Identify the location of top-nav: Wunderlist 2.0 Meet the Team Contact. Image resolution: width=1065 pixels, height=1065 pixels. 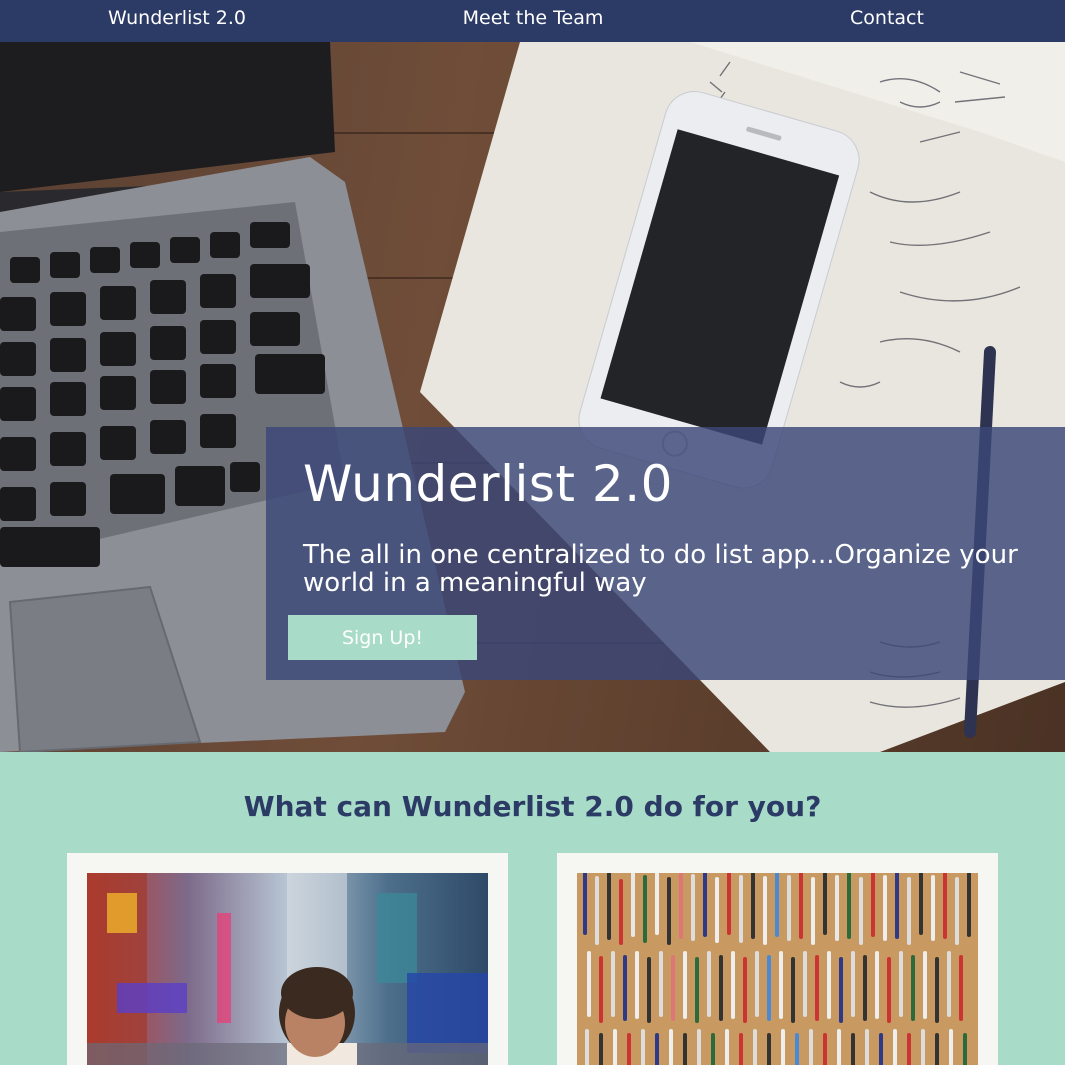
(532, 21).